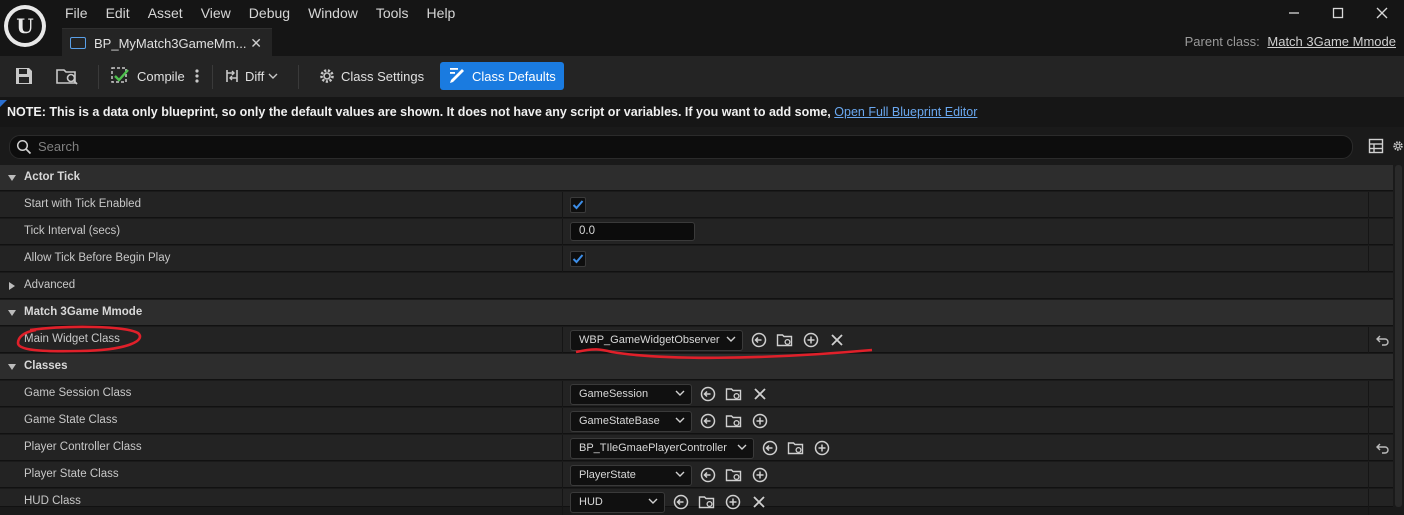 This screenshot has height=515, width=1404. I want to click on dropdown-value: BP_TIleGmaePlayerController, so click(653, 448).